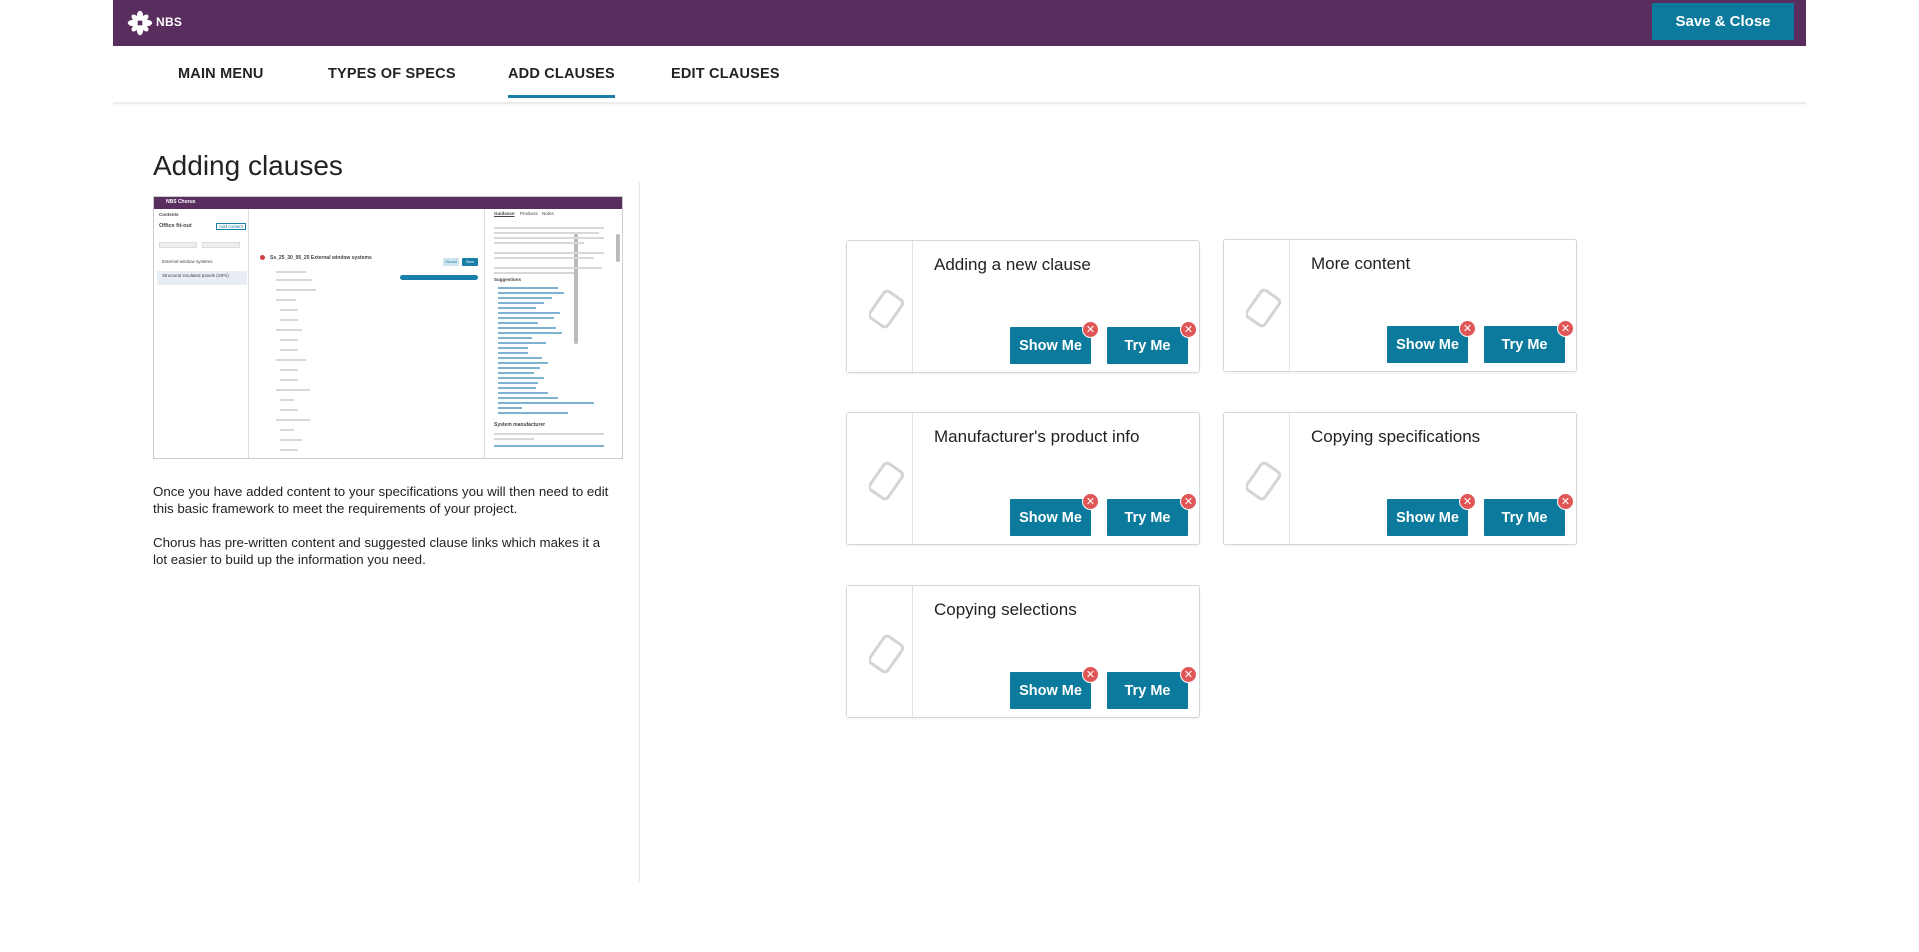 The width and height of the screenshot is (1919, 952). I want to click on card-more-content: More content Show Me ✕ Try Me ✕, so click(1400, 305).